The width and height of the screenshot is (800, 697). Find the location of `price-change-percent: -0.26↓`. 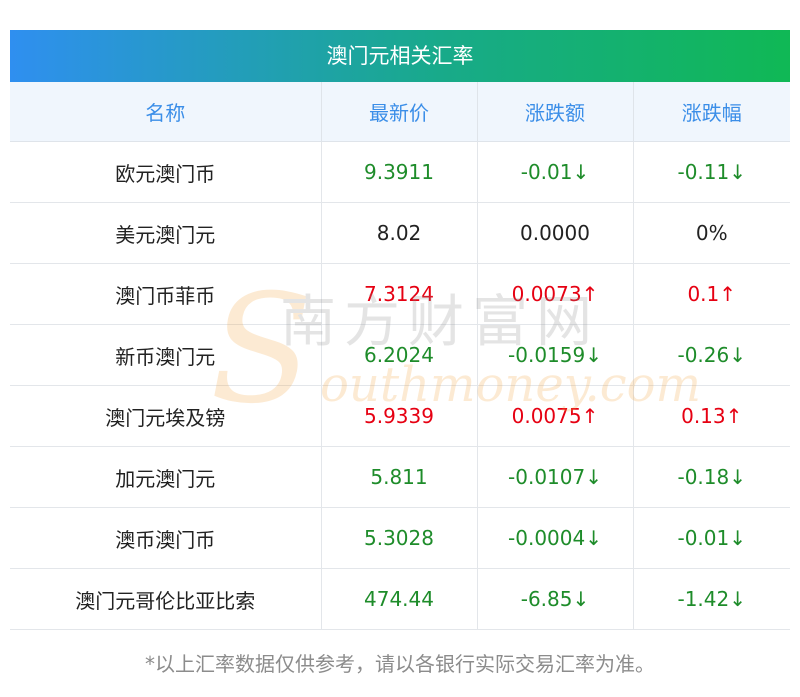

price-change-percent: -0.26↓ is located at coordinates (711, 355).